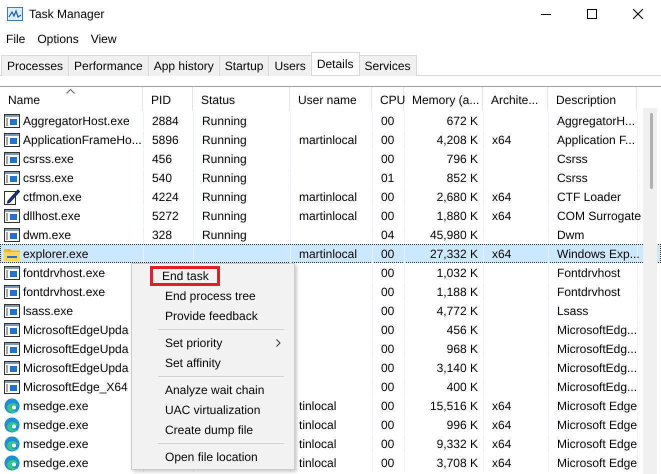 The height and width of the screenshot is (474, 661). Describe the element at coordinates (52, 197) in the screenshot. I see `table-cell-text: ctfmon.exe` at that location.